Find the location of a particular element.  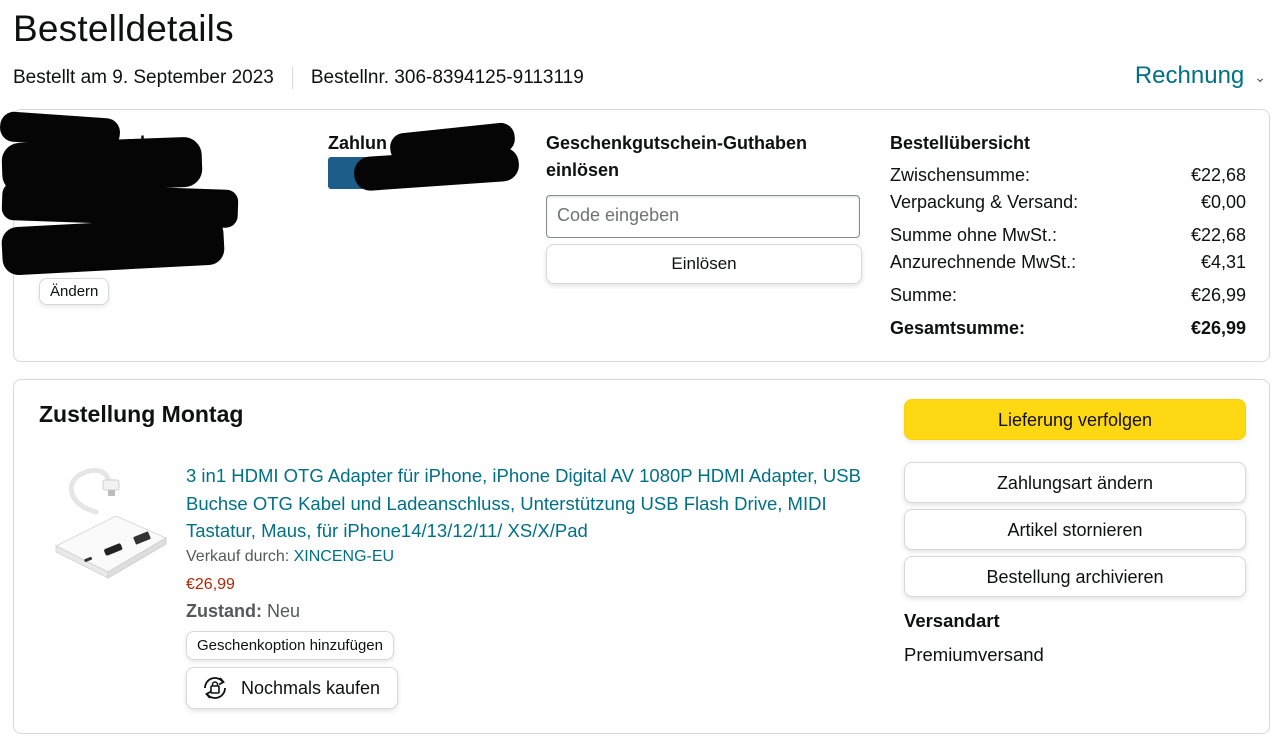

summary-total-row: Gesamtsumme: €26,99 is located at coordinates (1068, 328).